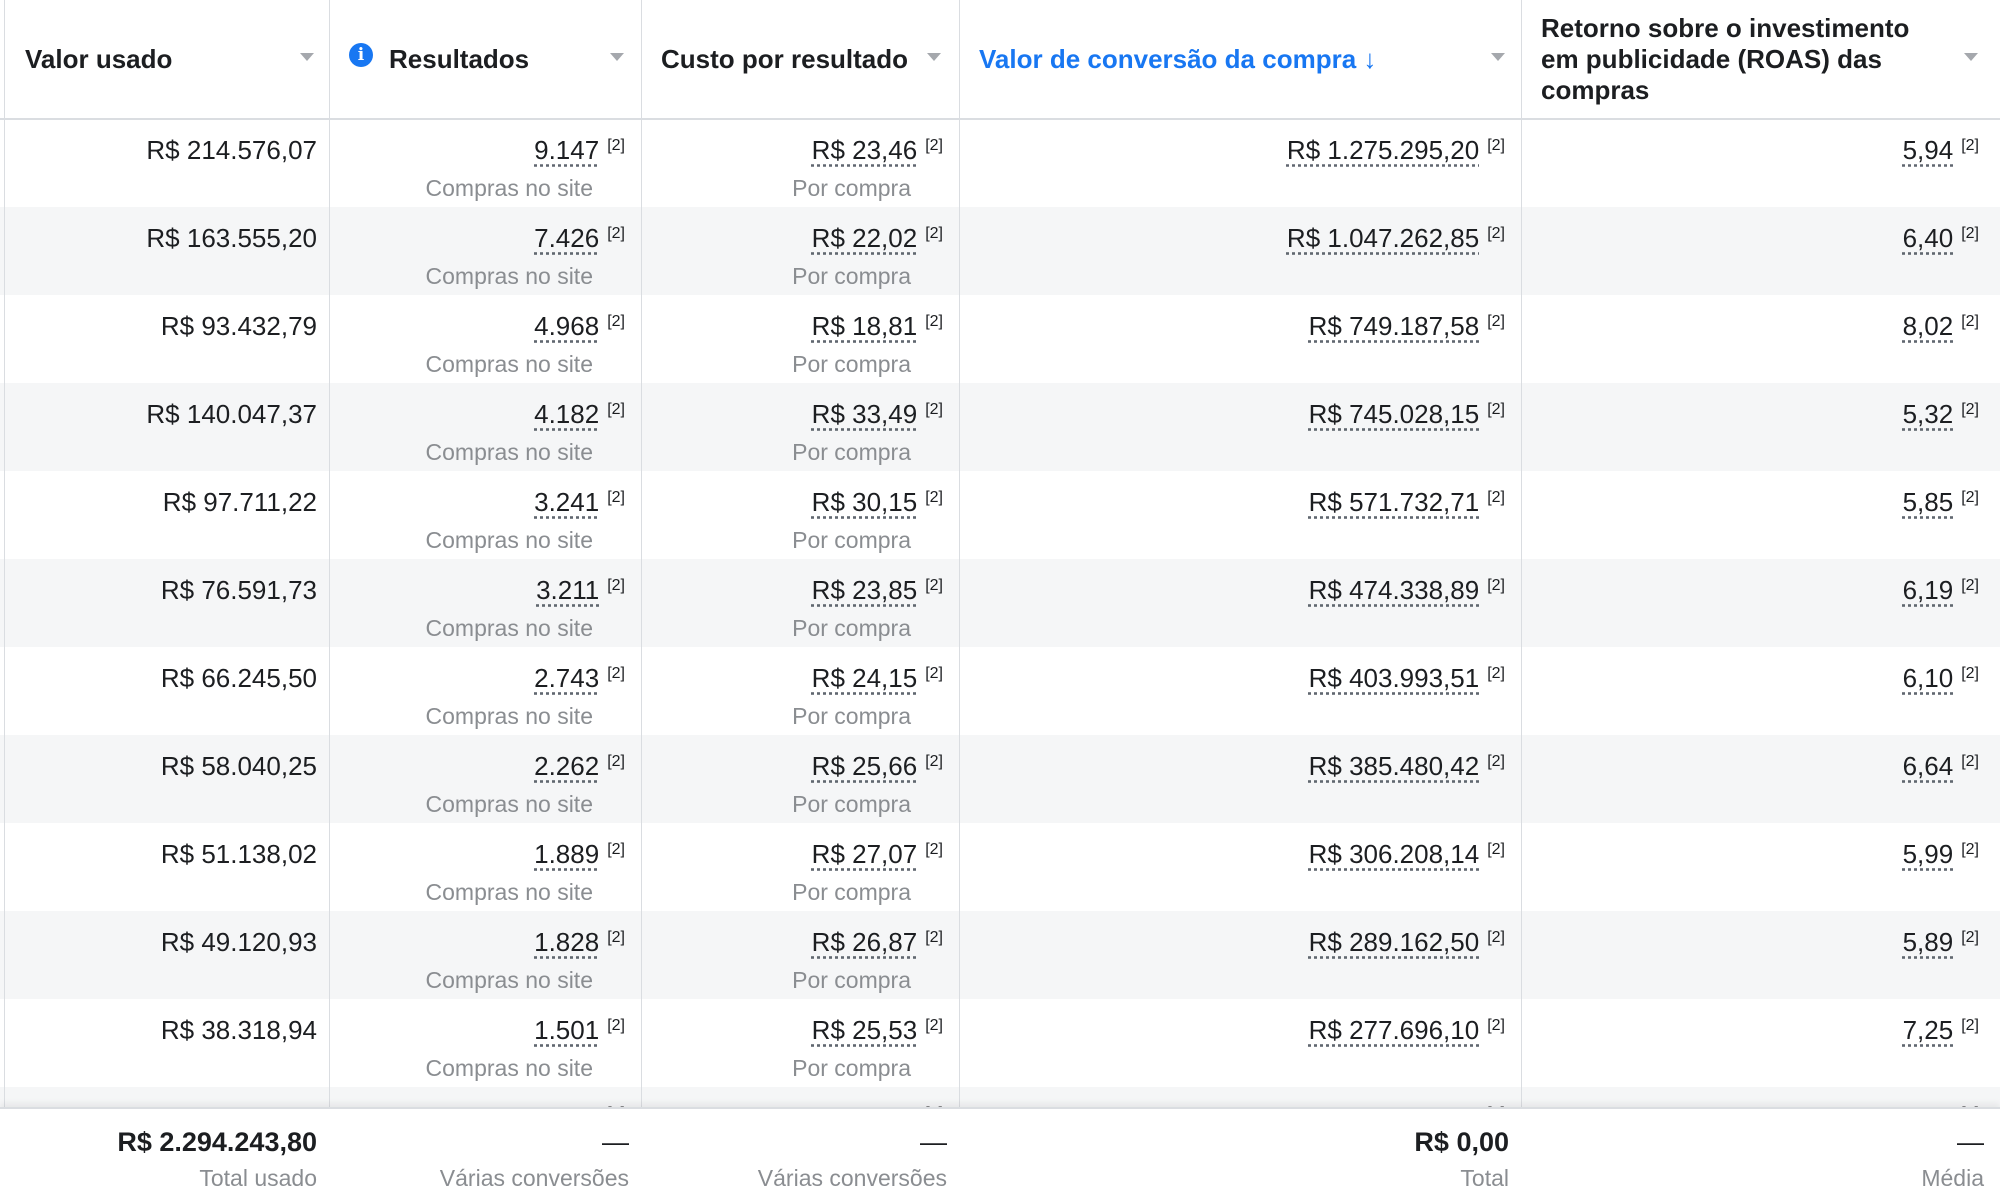  Describe the element at coordinates (238, 766) in the screenshot. I see `cell-value-text: R$ 58.040,25` at that location.